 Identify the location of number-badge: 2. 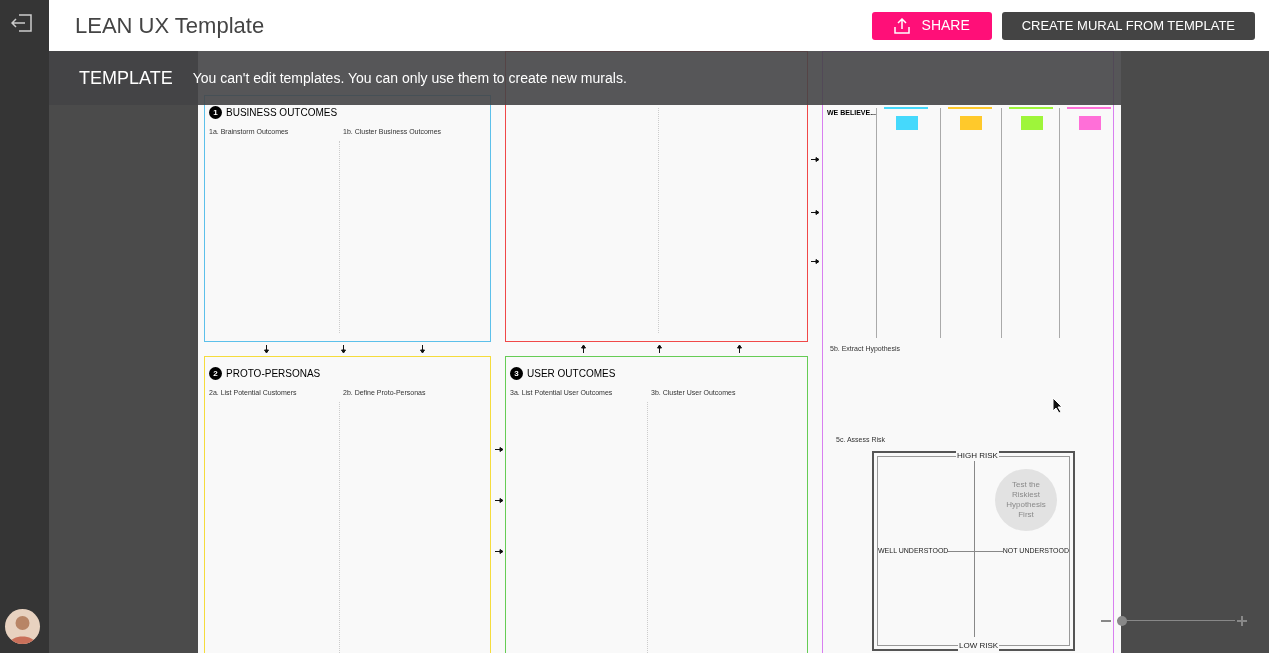
(215, 373).